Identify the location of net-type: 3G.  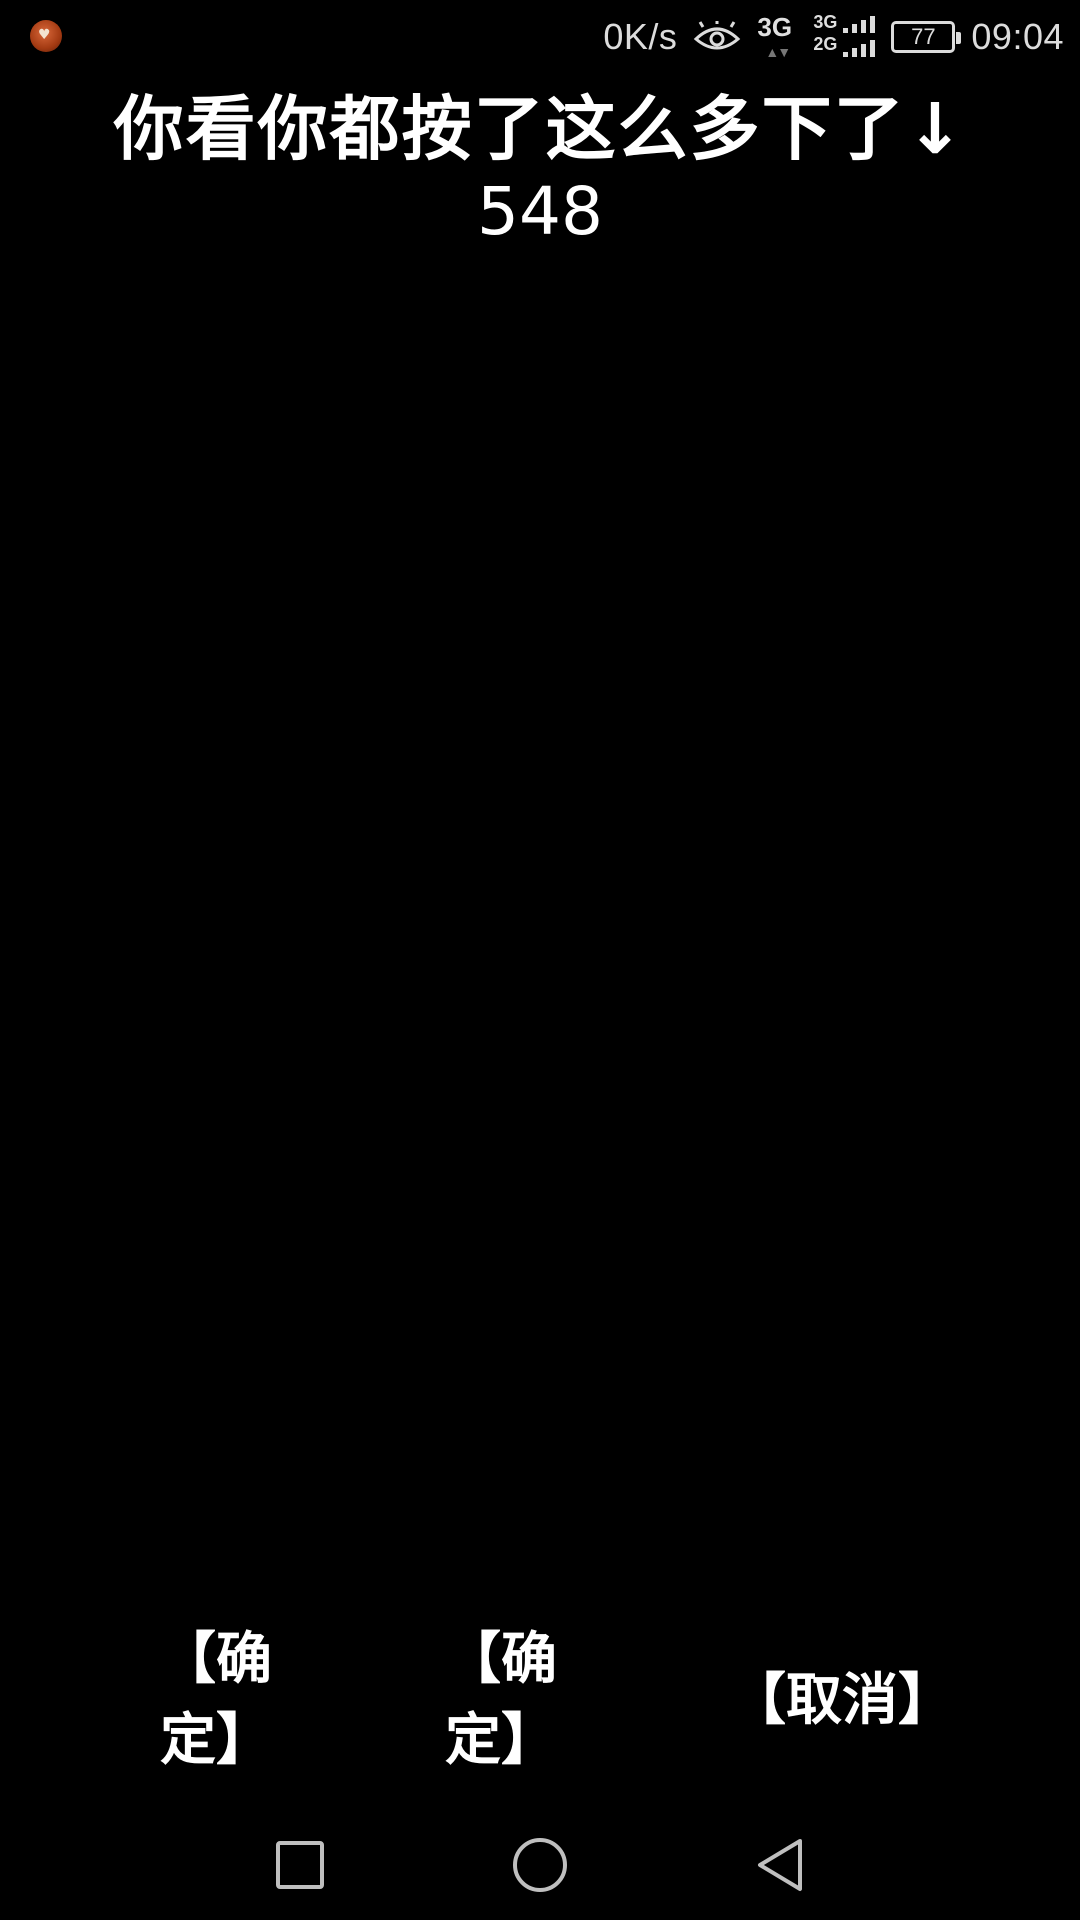
(775, 27).